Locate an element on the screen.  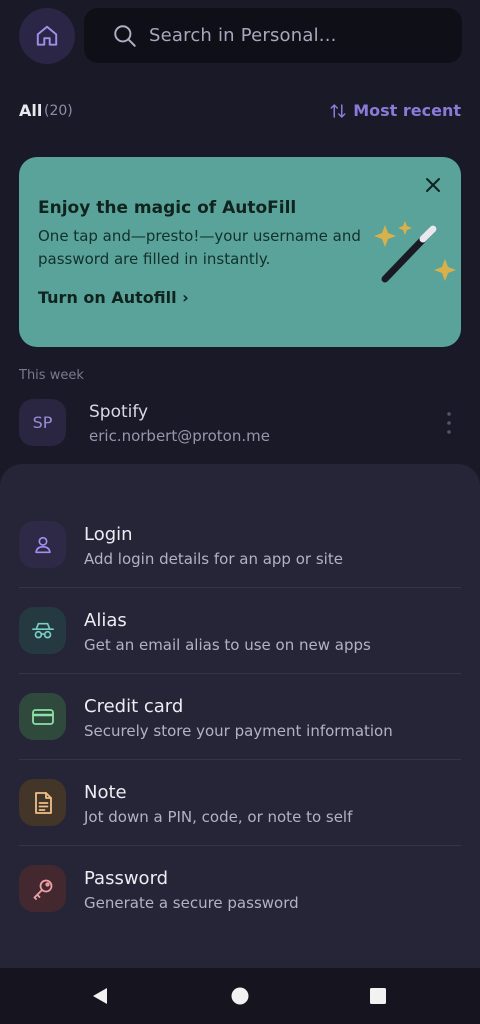
home-nav-icon is located at coordinates (240, 996).